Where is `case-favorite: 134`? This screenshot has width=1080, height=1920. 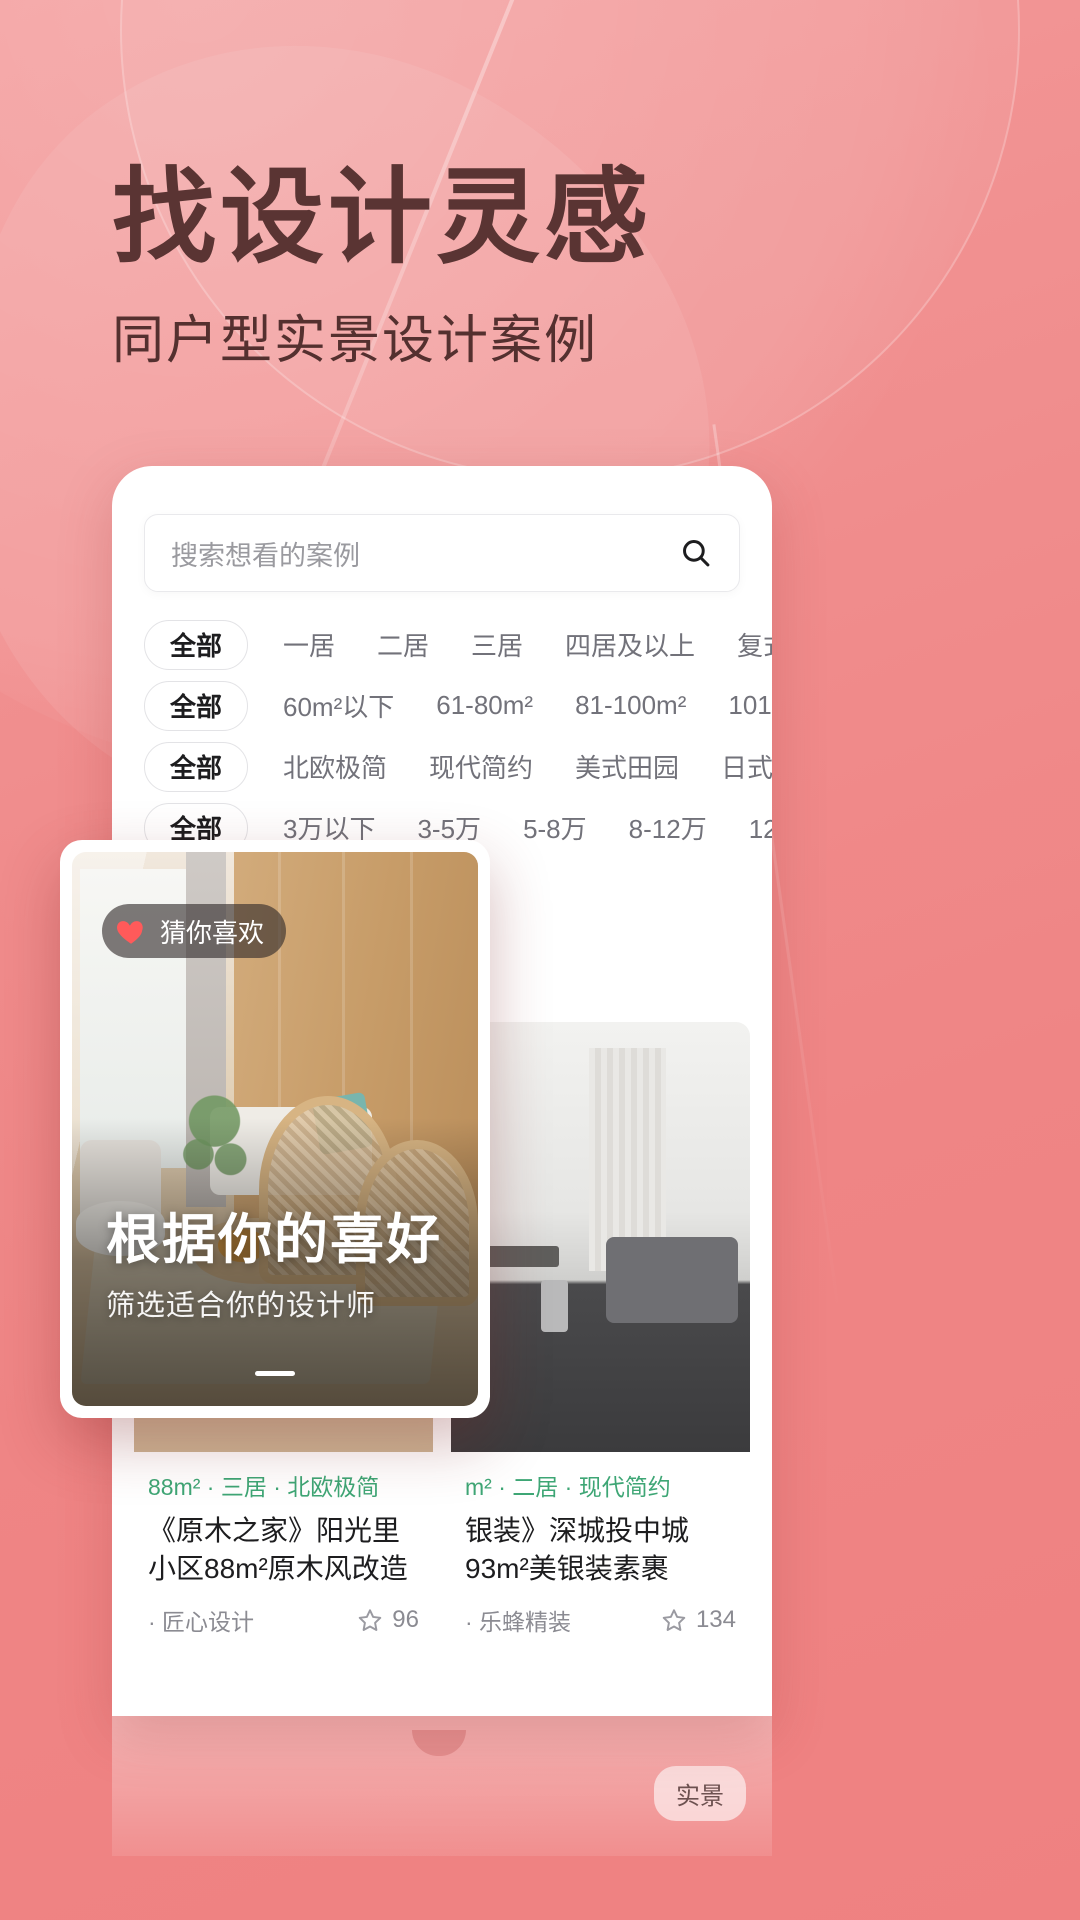
case-favorite: 134 is located at coordinates (698, 1620).